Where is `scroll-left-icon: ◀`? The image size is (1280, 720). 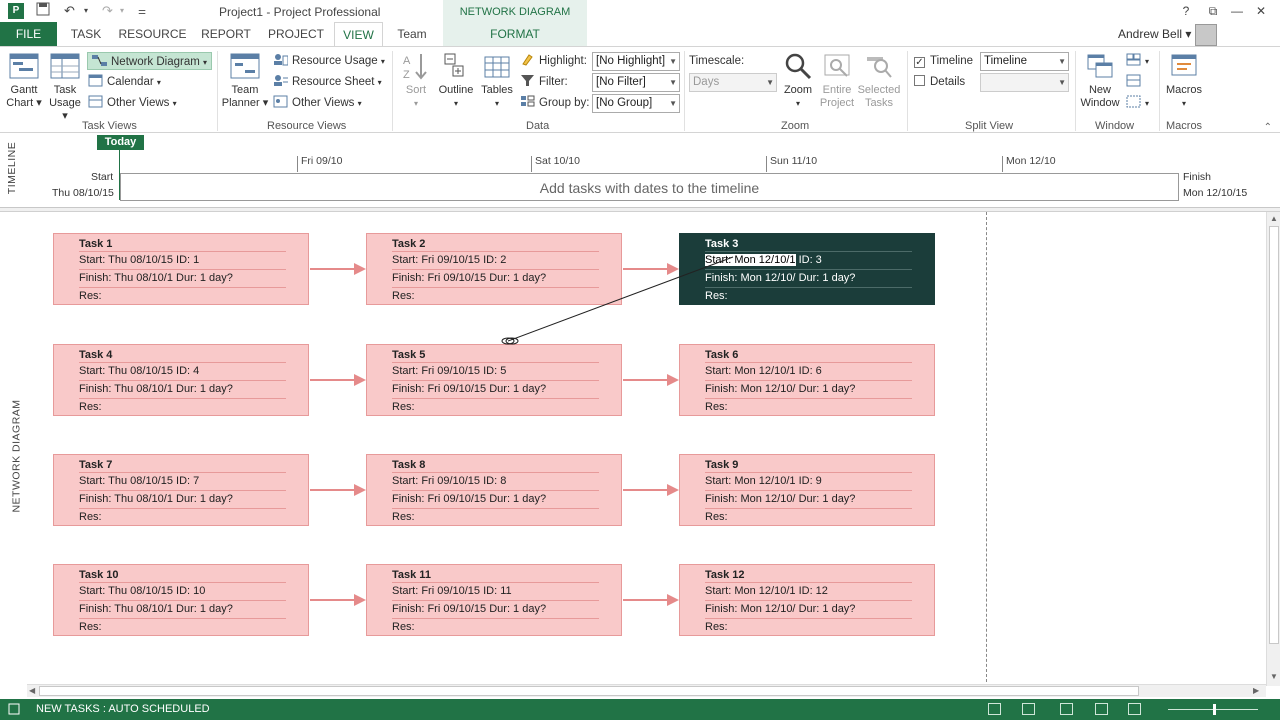 scroll-left-icon: ◀ is located at coordinates (32, 690).